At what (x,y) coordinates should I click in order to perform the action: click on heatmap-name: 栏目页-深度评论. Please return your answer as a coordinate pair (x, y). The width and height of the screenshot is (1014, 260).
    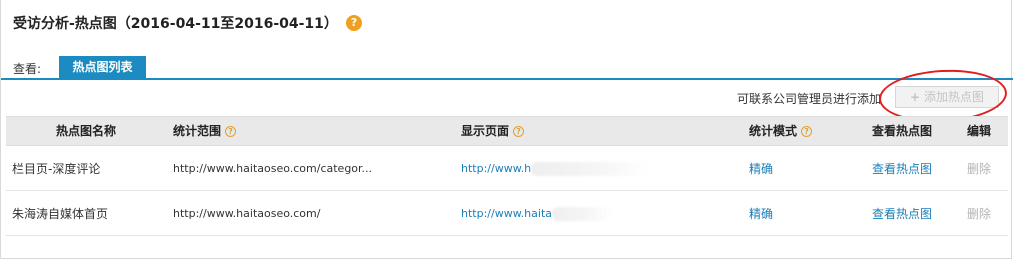
    Looking at the image, I should click on (56, 169).